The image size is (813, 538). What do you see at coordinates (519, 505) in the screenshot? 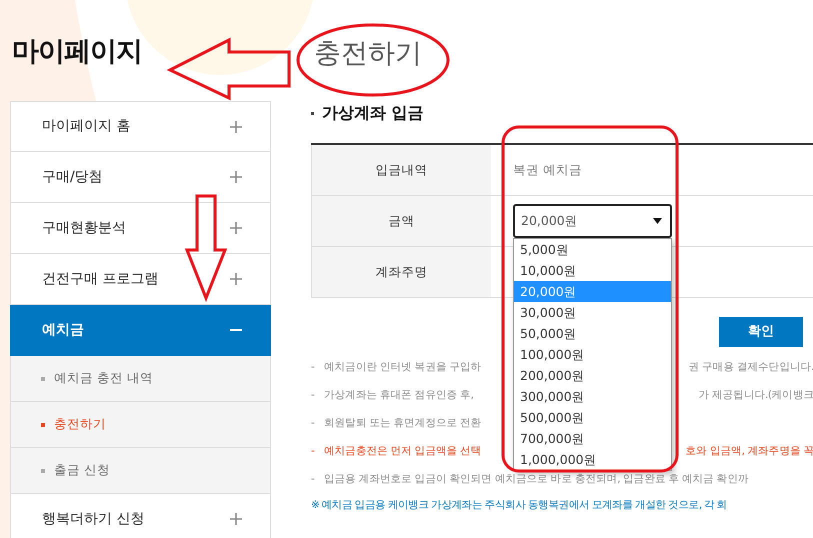
I see `footnote-text: ※ 예치금 입금용 케이뱅크 가상계좌는 주식회사 동행복권에서 모계좌를 개설한 것으로, 각 회` at bounding box center [519, 505].